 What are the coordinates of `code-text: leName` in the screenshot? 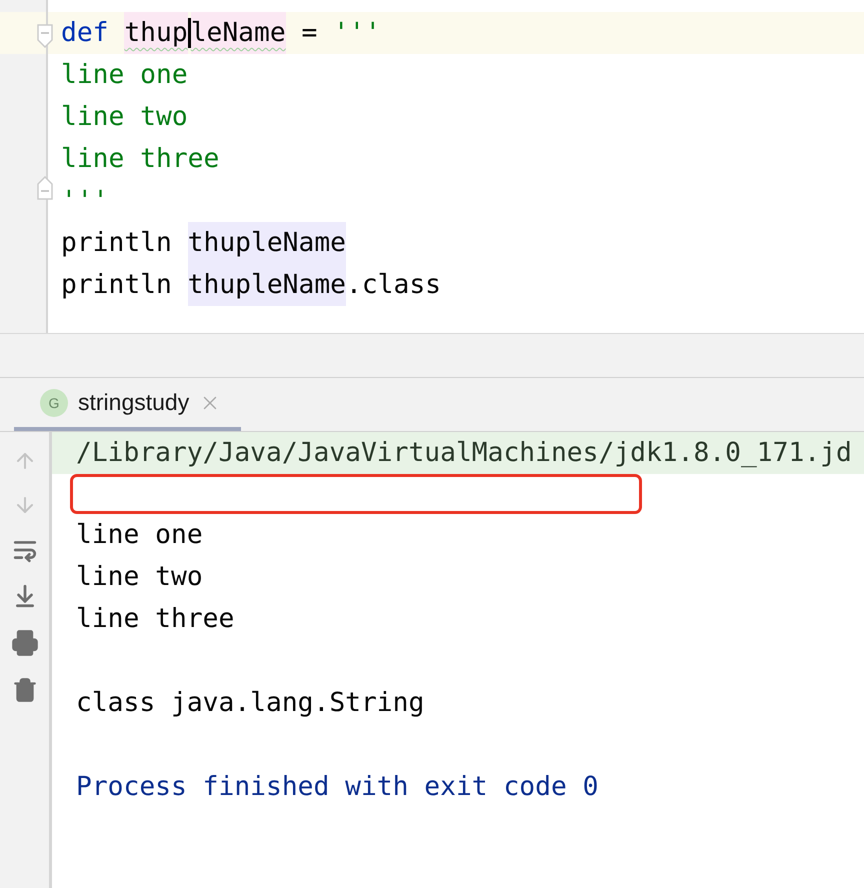 It's located at (238, 33).